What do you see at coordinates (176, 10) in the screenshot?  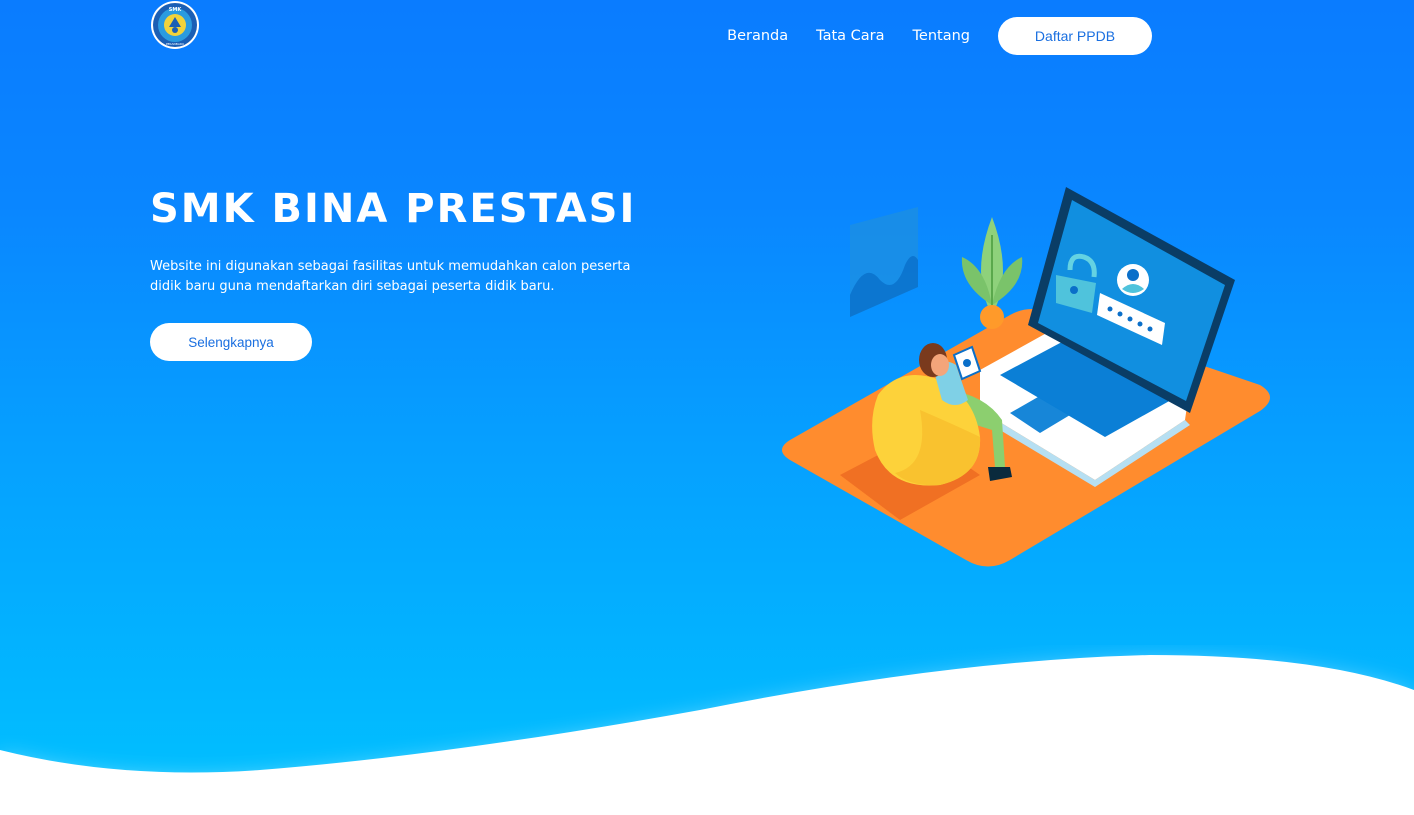 I see `svg-text: SMK` at bounding box center [176, 10].